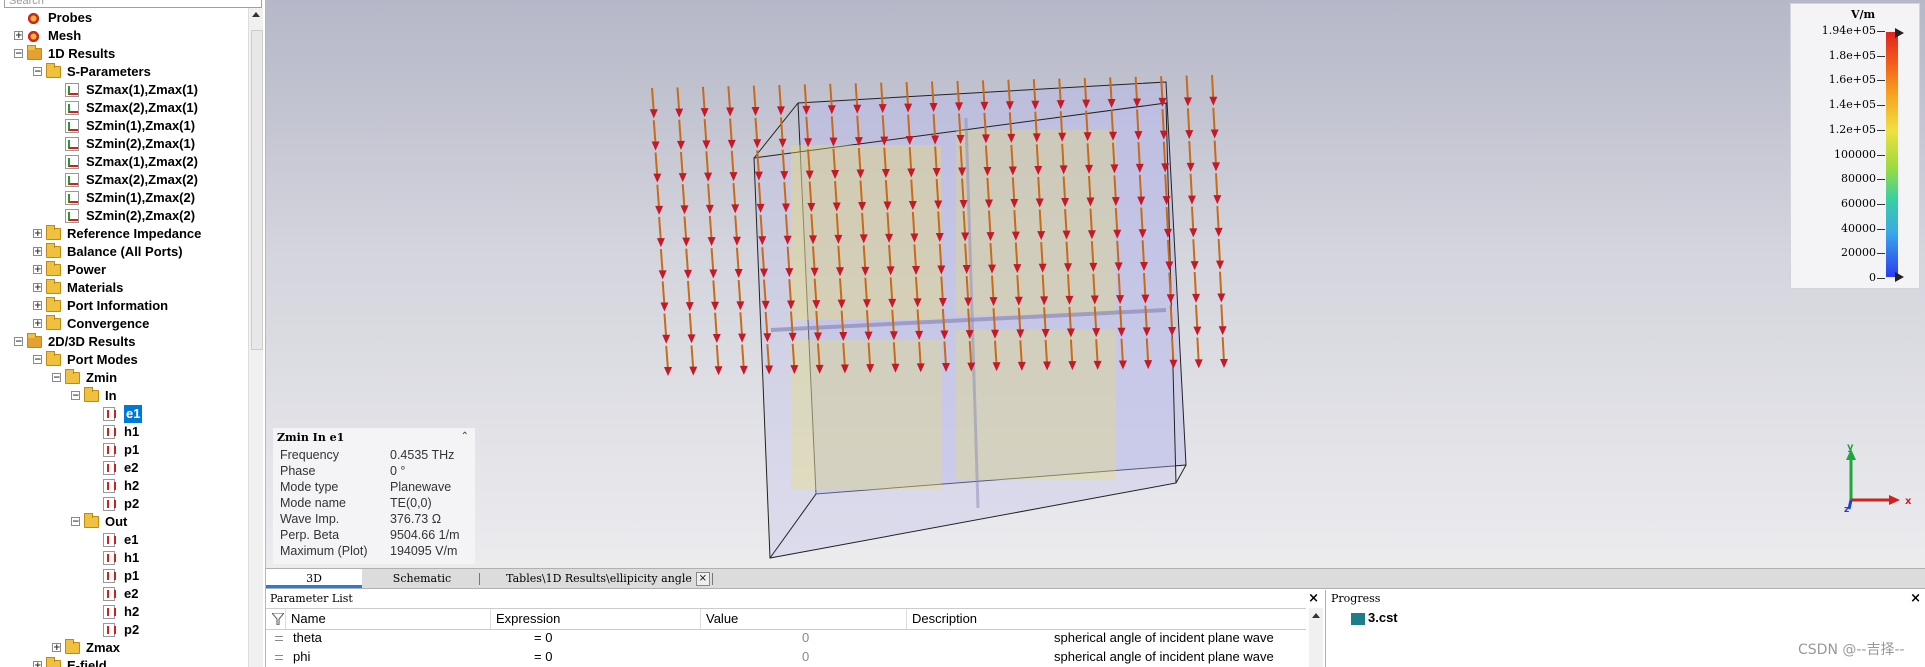 The width and height of the screenshot is (1925, 667). What do you see at coordinates (805, 619) in the screenshot?
I see `column-header-value: Value` at bounding box center [805, 619].